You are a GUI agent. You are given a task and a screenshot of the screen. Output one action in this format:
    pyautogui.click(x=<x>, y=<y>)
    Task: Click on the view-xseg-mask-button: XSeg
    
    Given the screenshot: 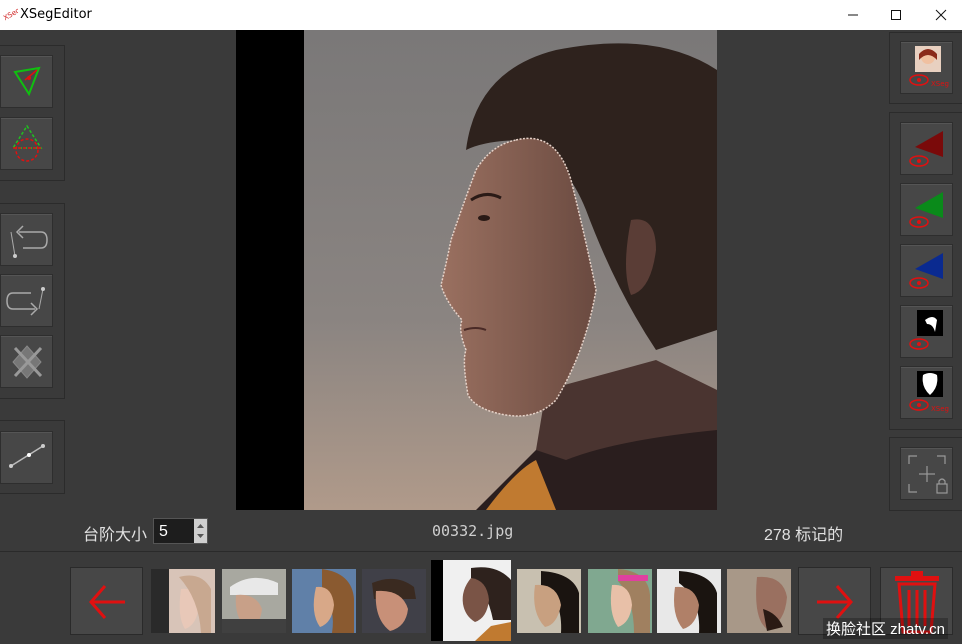 What is the action you would take?
    pyautogui.click(x=926, y=392)
    